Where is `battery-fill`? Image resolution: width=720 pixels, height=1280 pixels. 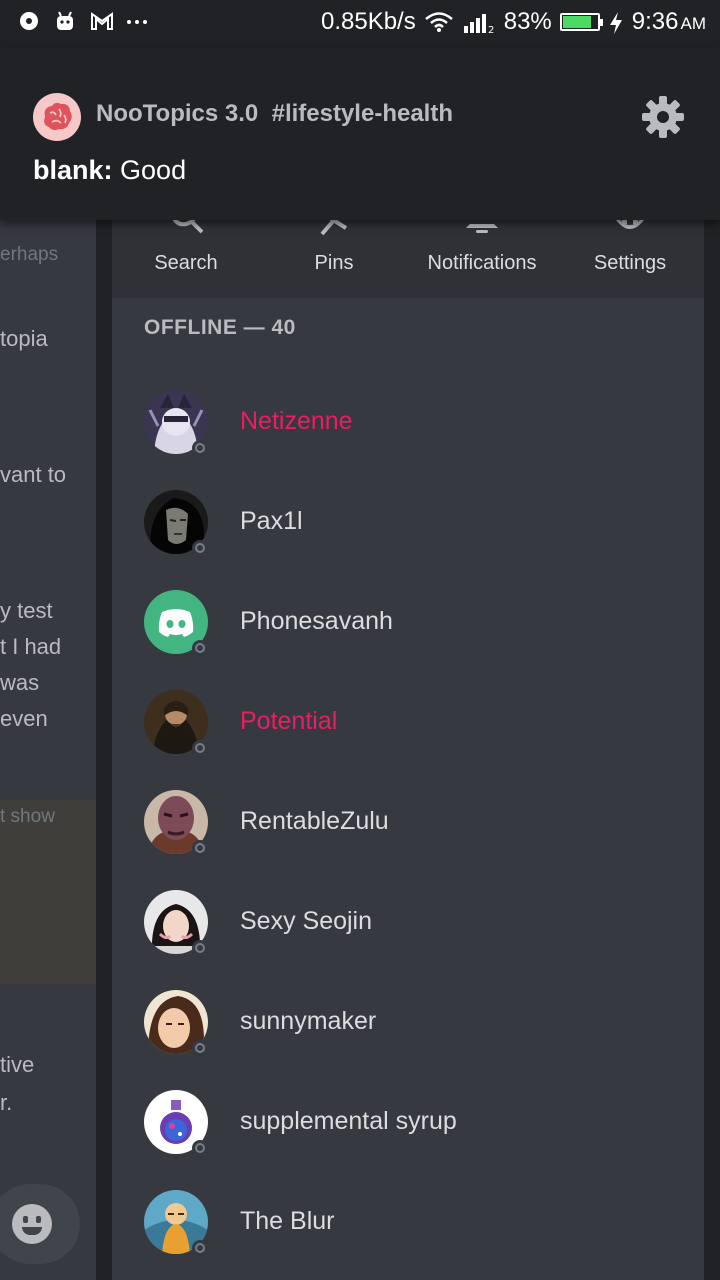
battery-fill is located at coordinates (576, 22).